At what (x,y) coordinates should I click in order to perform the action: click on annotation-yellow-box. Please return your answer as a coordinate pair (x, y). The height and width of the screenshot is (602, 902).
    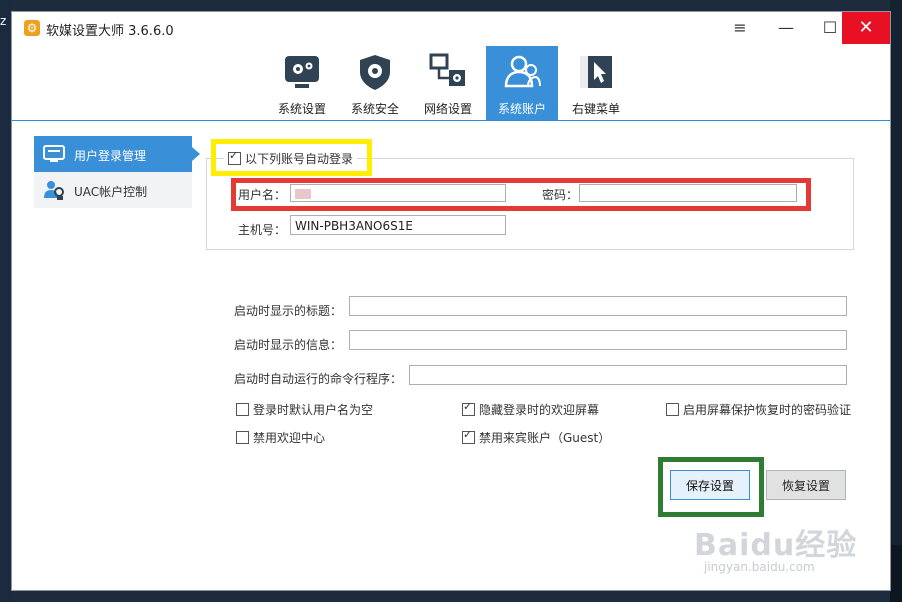
    Looking at the image, I should click on (291, 157).